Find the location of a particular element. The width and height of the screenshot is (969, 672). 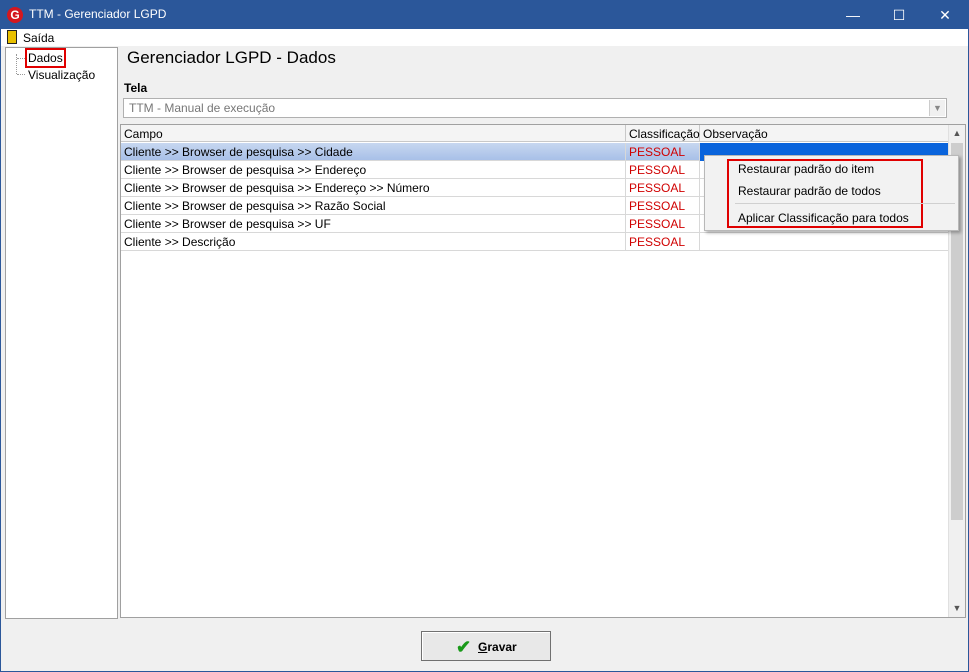

menu-item-exit: Saída is located at coordinates (38, 38).